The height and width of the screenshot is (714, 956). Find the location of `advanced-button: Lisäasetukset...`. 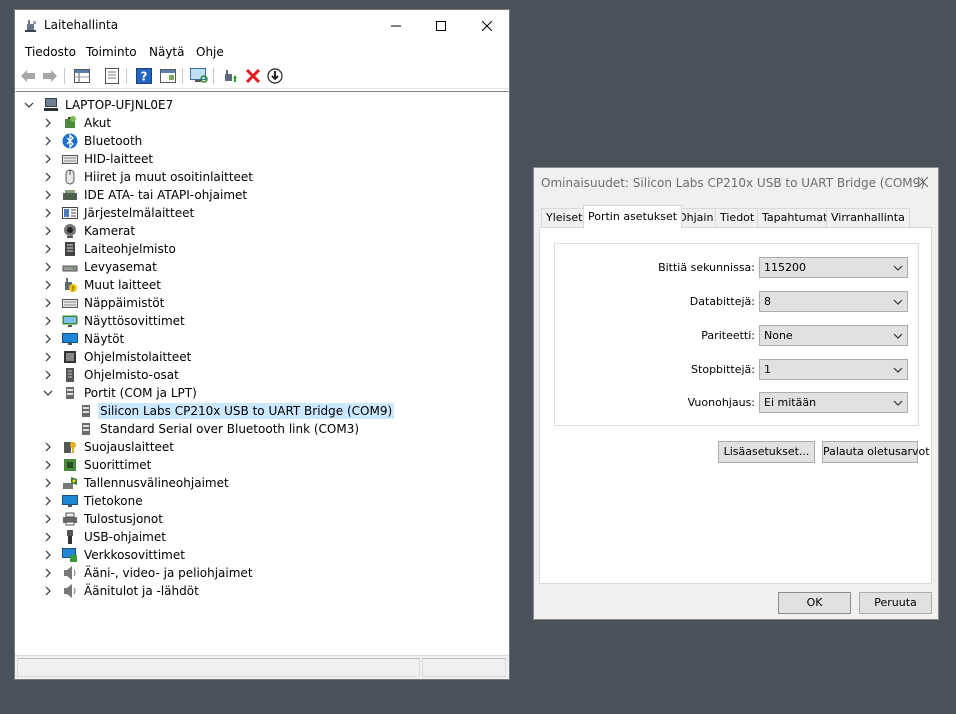

advanced-button: Lisäasetukset... is located at coordinates (766, 452).